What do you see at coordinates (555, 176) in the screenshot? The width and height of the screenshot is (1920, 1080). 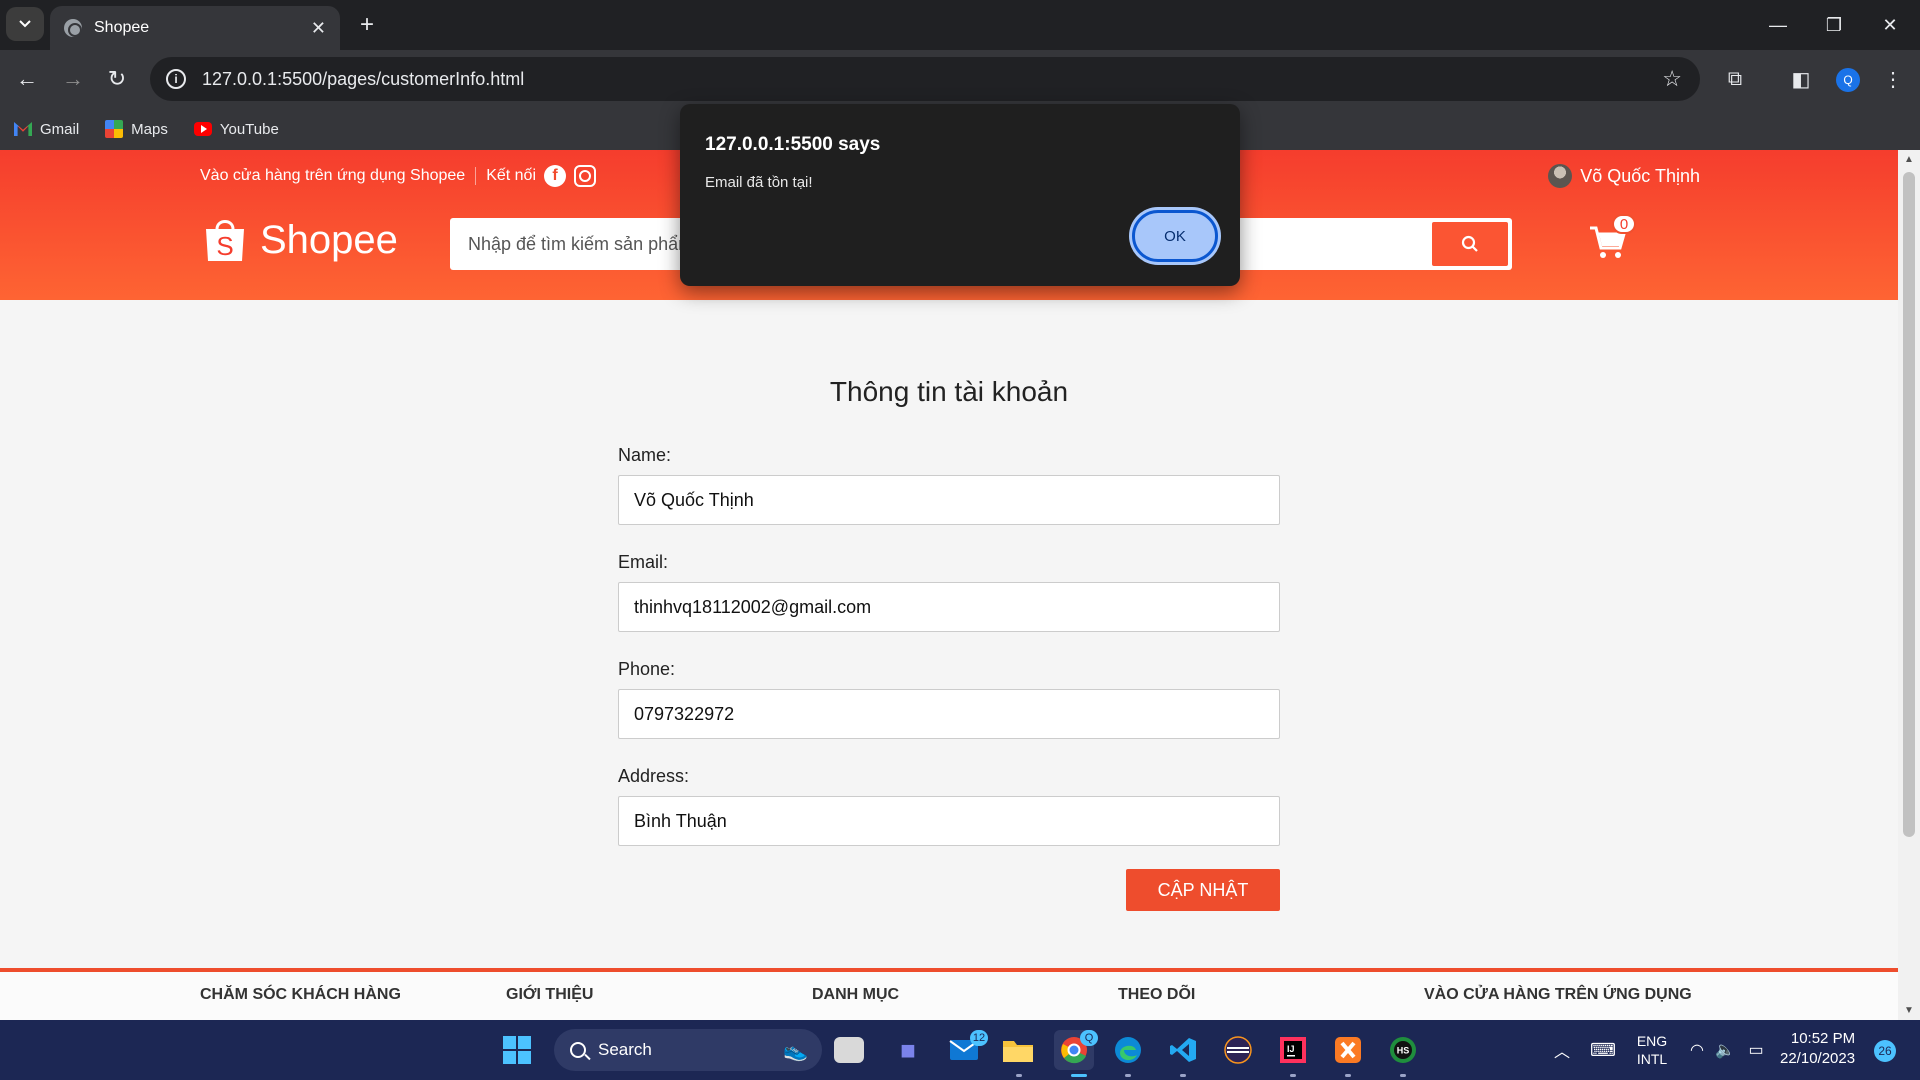 I see `facebook-icon: f` at bounding box center [555, 176].